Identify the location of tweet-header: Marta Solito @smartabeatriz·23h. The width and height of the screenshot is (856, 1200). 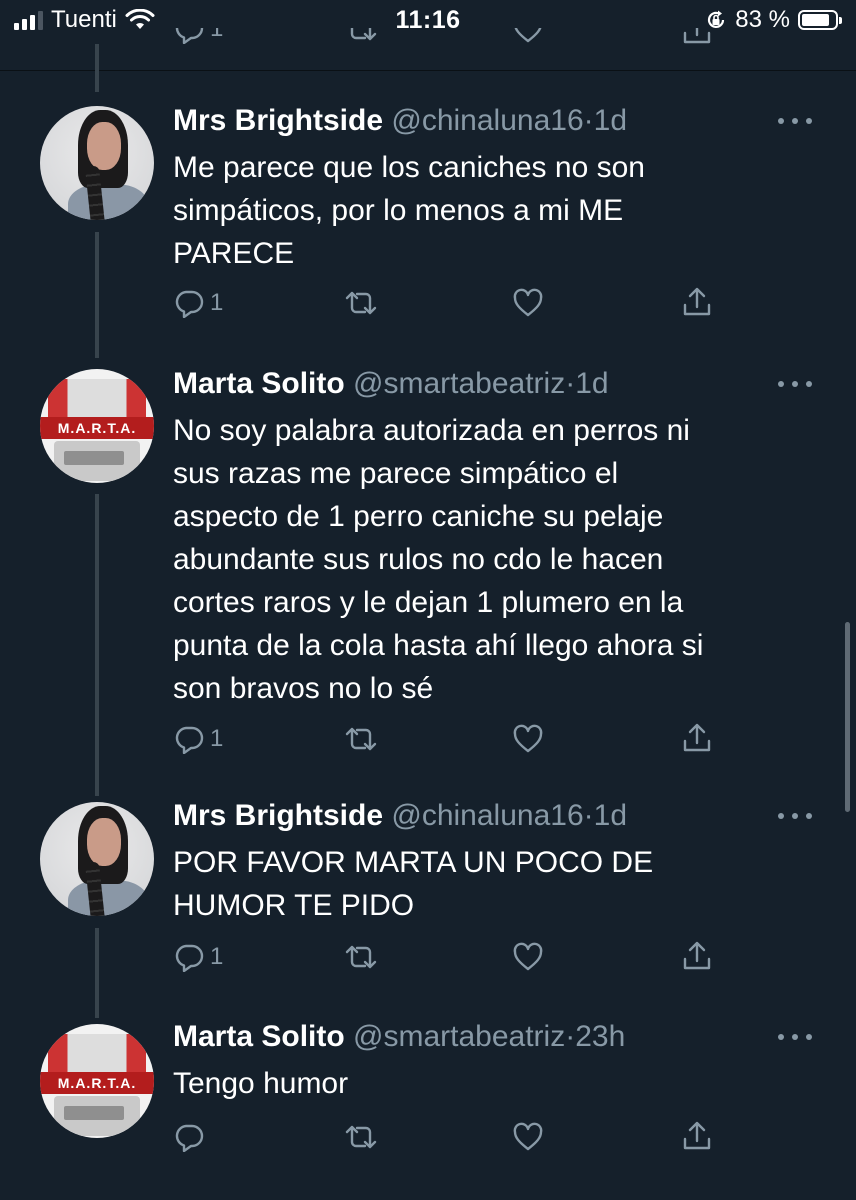
(399, 1037).